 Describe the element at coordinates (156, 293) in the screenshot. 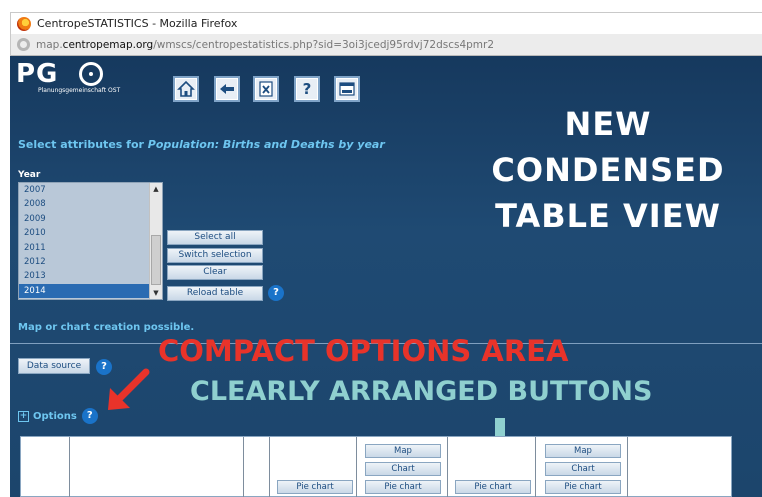

I see `scroll-down-icon: ▼` at that location.